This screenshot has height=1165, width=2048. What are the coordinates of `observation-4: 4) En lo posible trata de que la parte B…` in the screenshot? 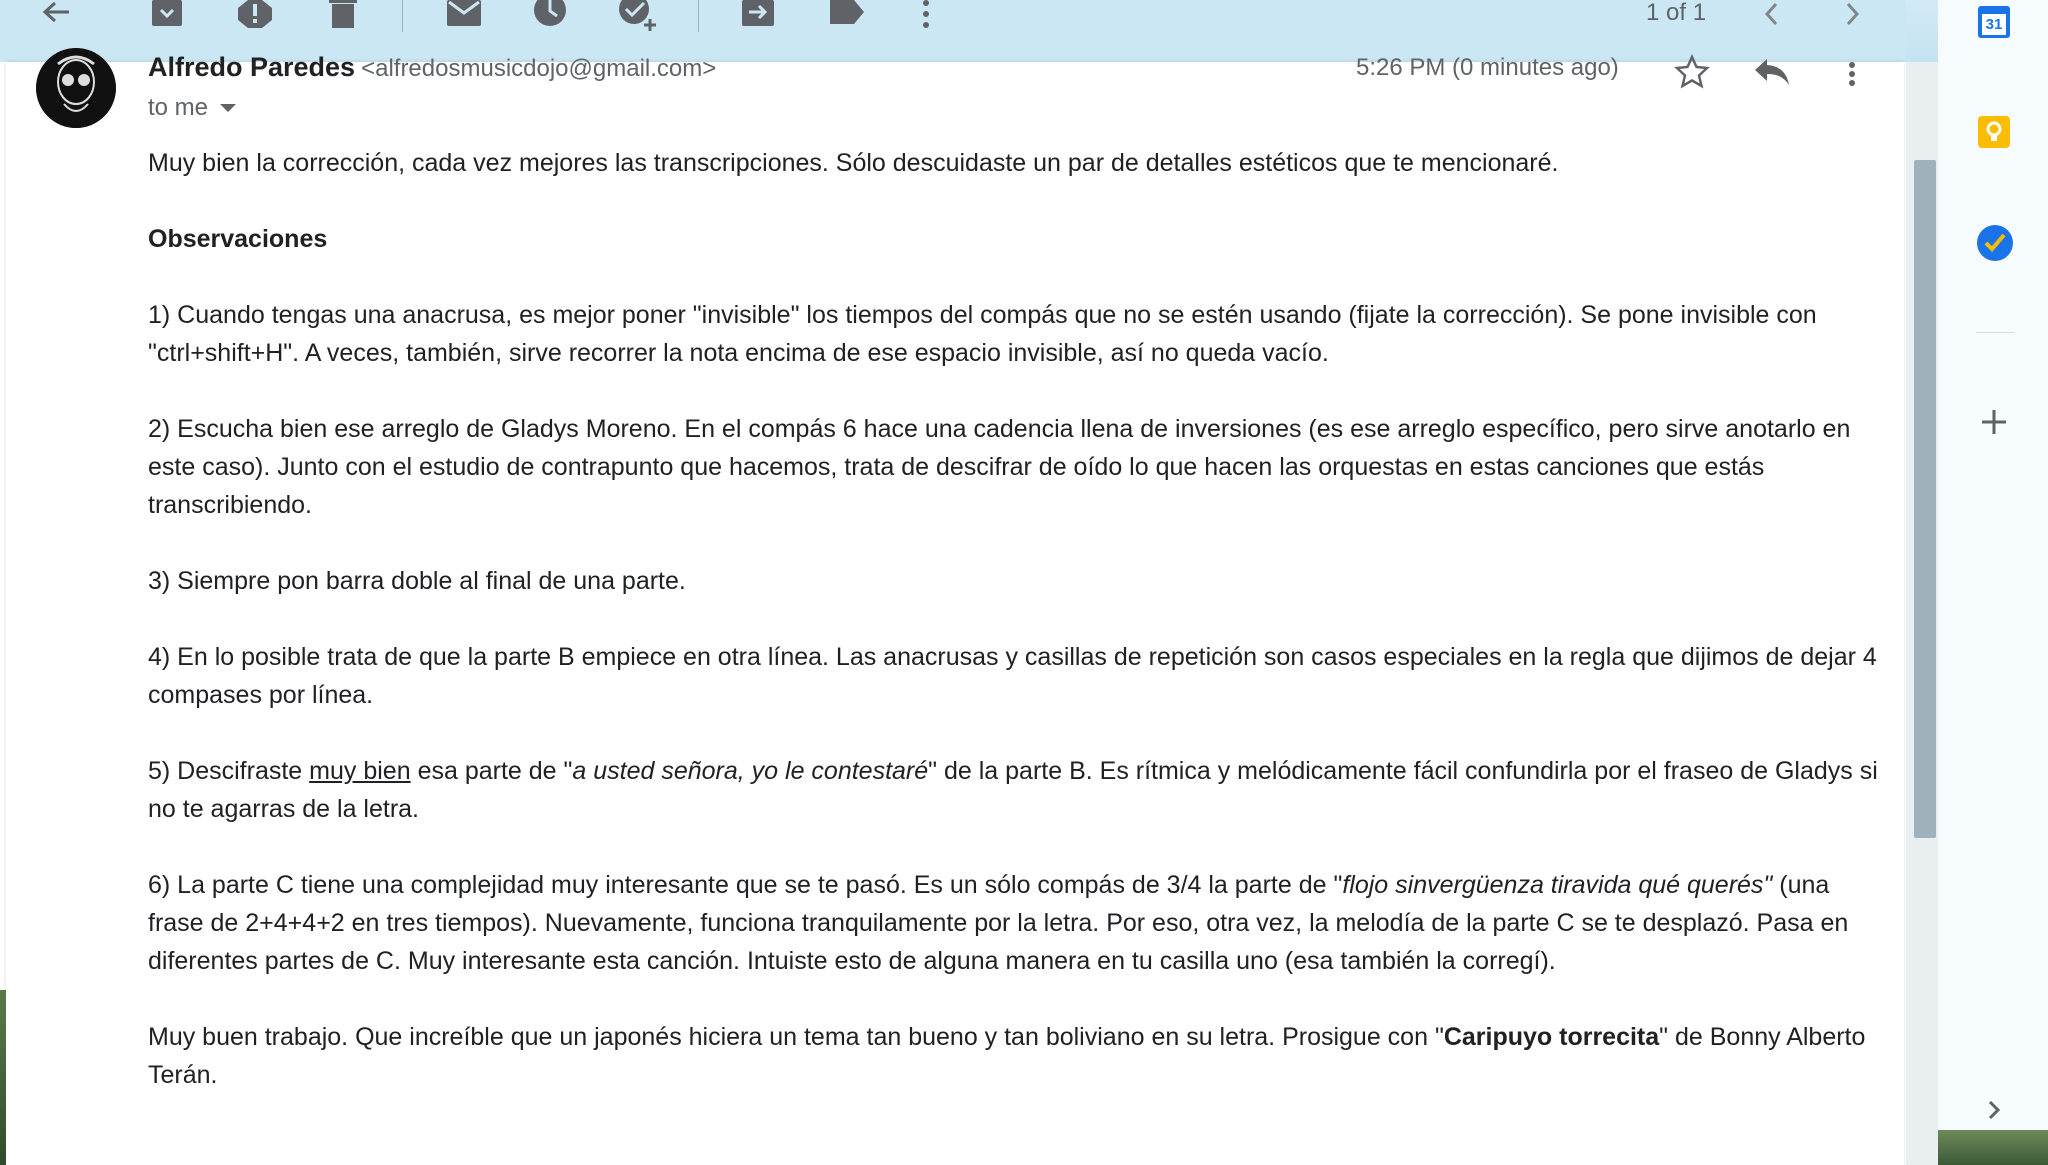 It's located at (1012, 676).